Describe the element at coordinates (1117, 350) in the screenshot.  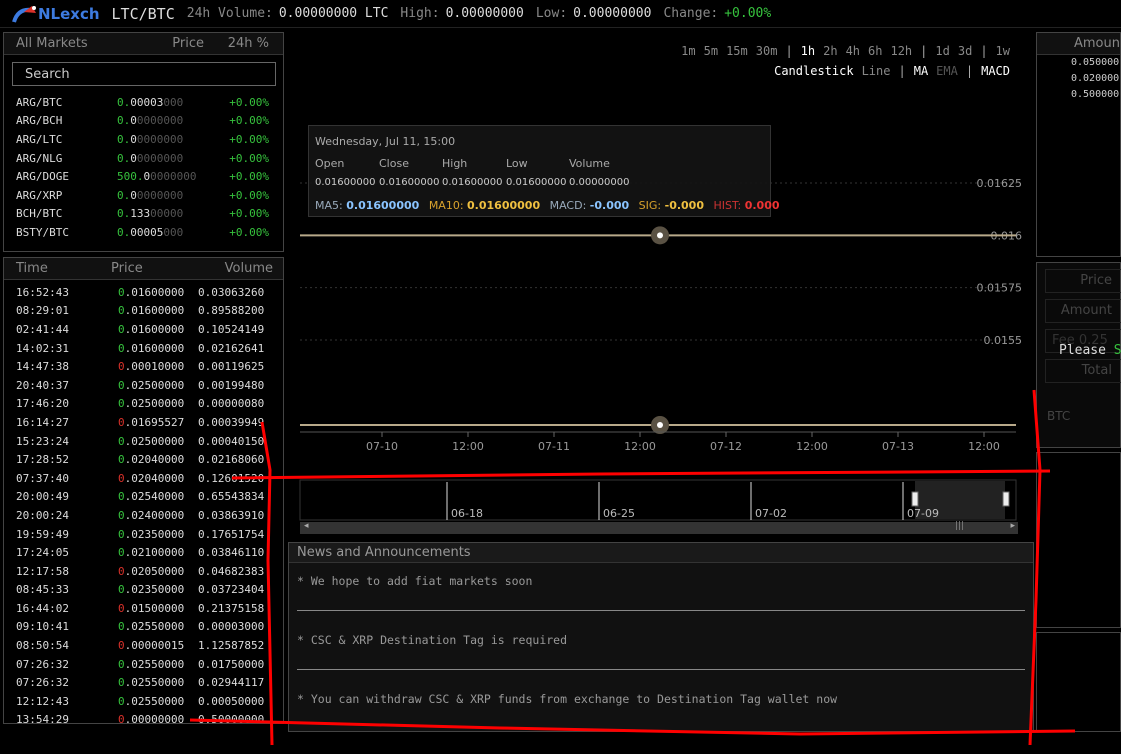
I see `sign-in-link: S` at that location.